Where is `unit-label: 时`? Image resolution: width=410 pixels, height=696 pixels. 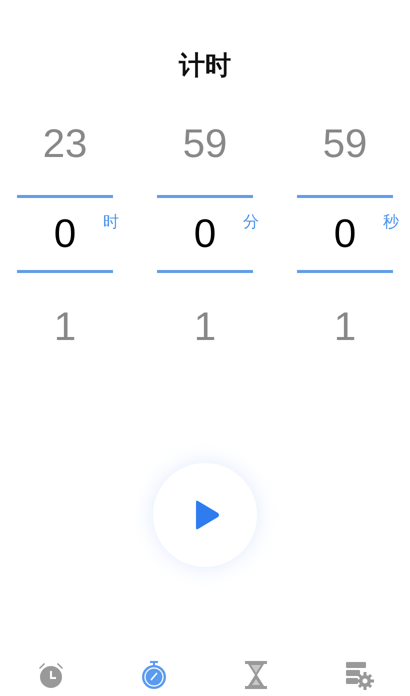
unit-label: 时 is located at coordinates (111, 222).